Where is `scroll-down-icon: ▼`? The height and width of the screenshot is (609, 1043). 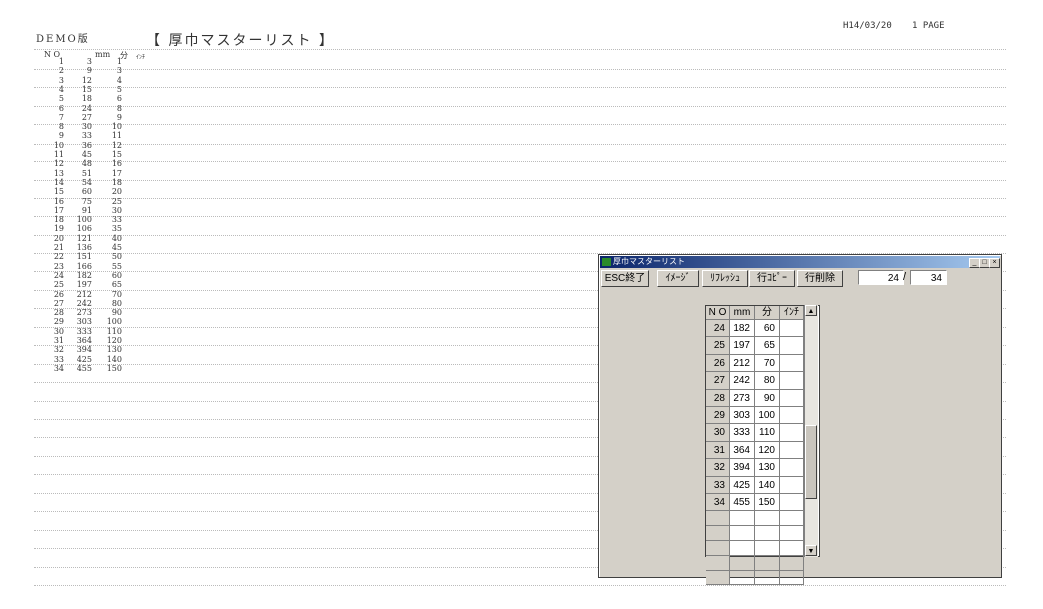
scroll-down-icon: ▼ is located at coordinates (811, 550).